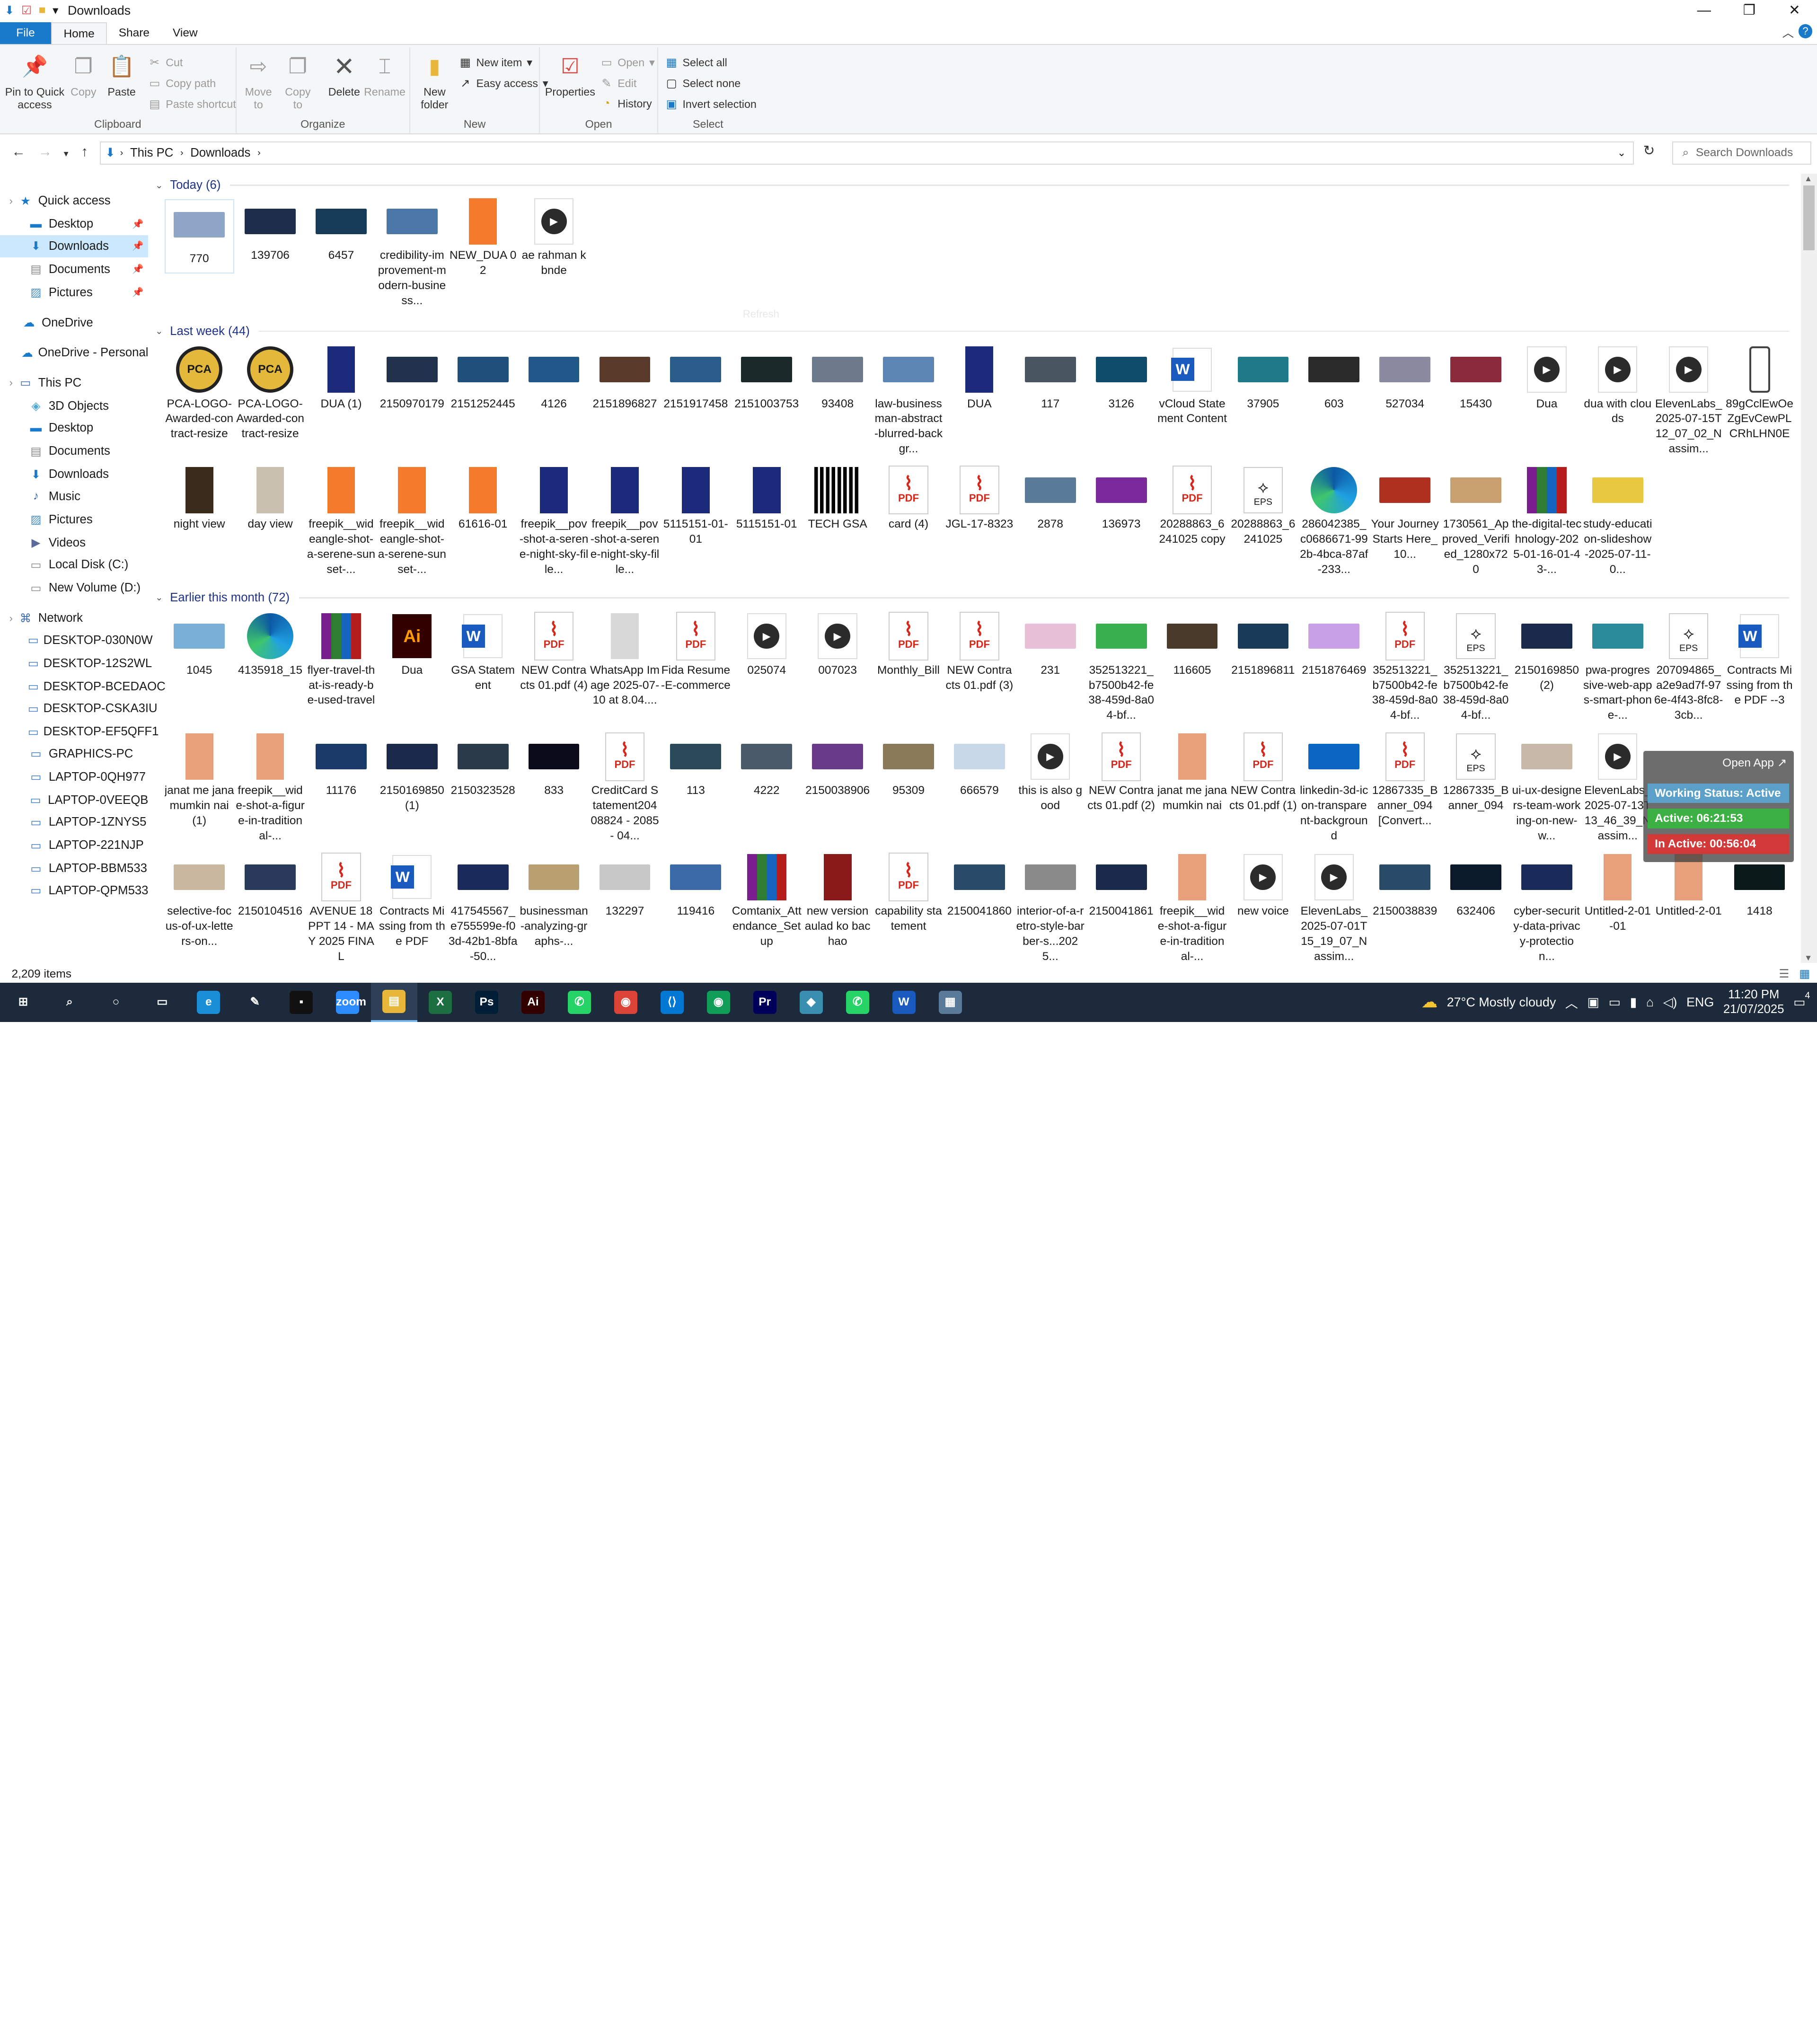  Describe the element at coordinates (909, 893) in the screenshot. I see `file-item: ⌇ PDF capability statement` at that location.